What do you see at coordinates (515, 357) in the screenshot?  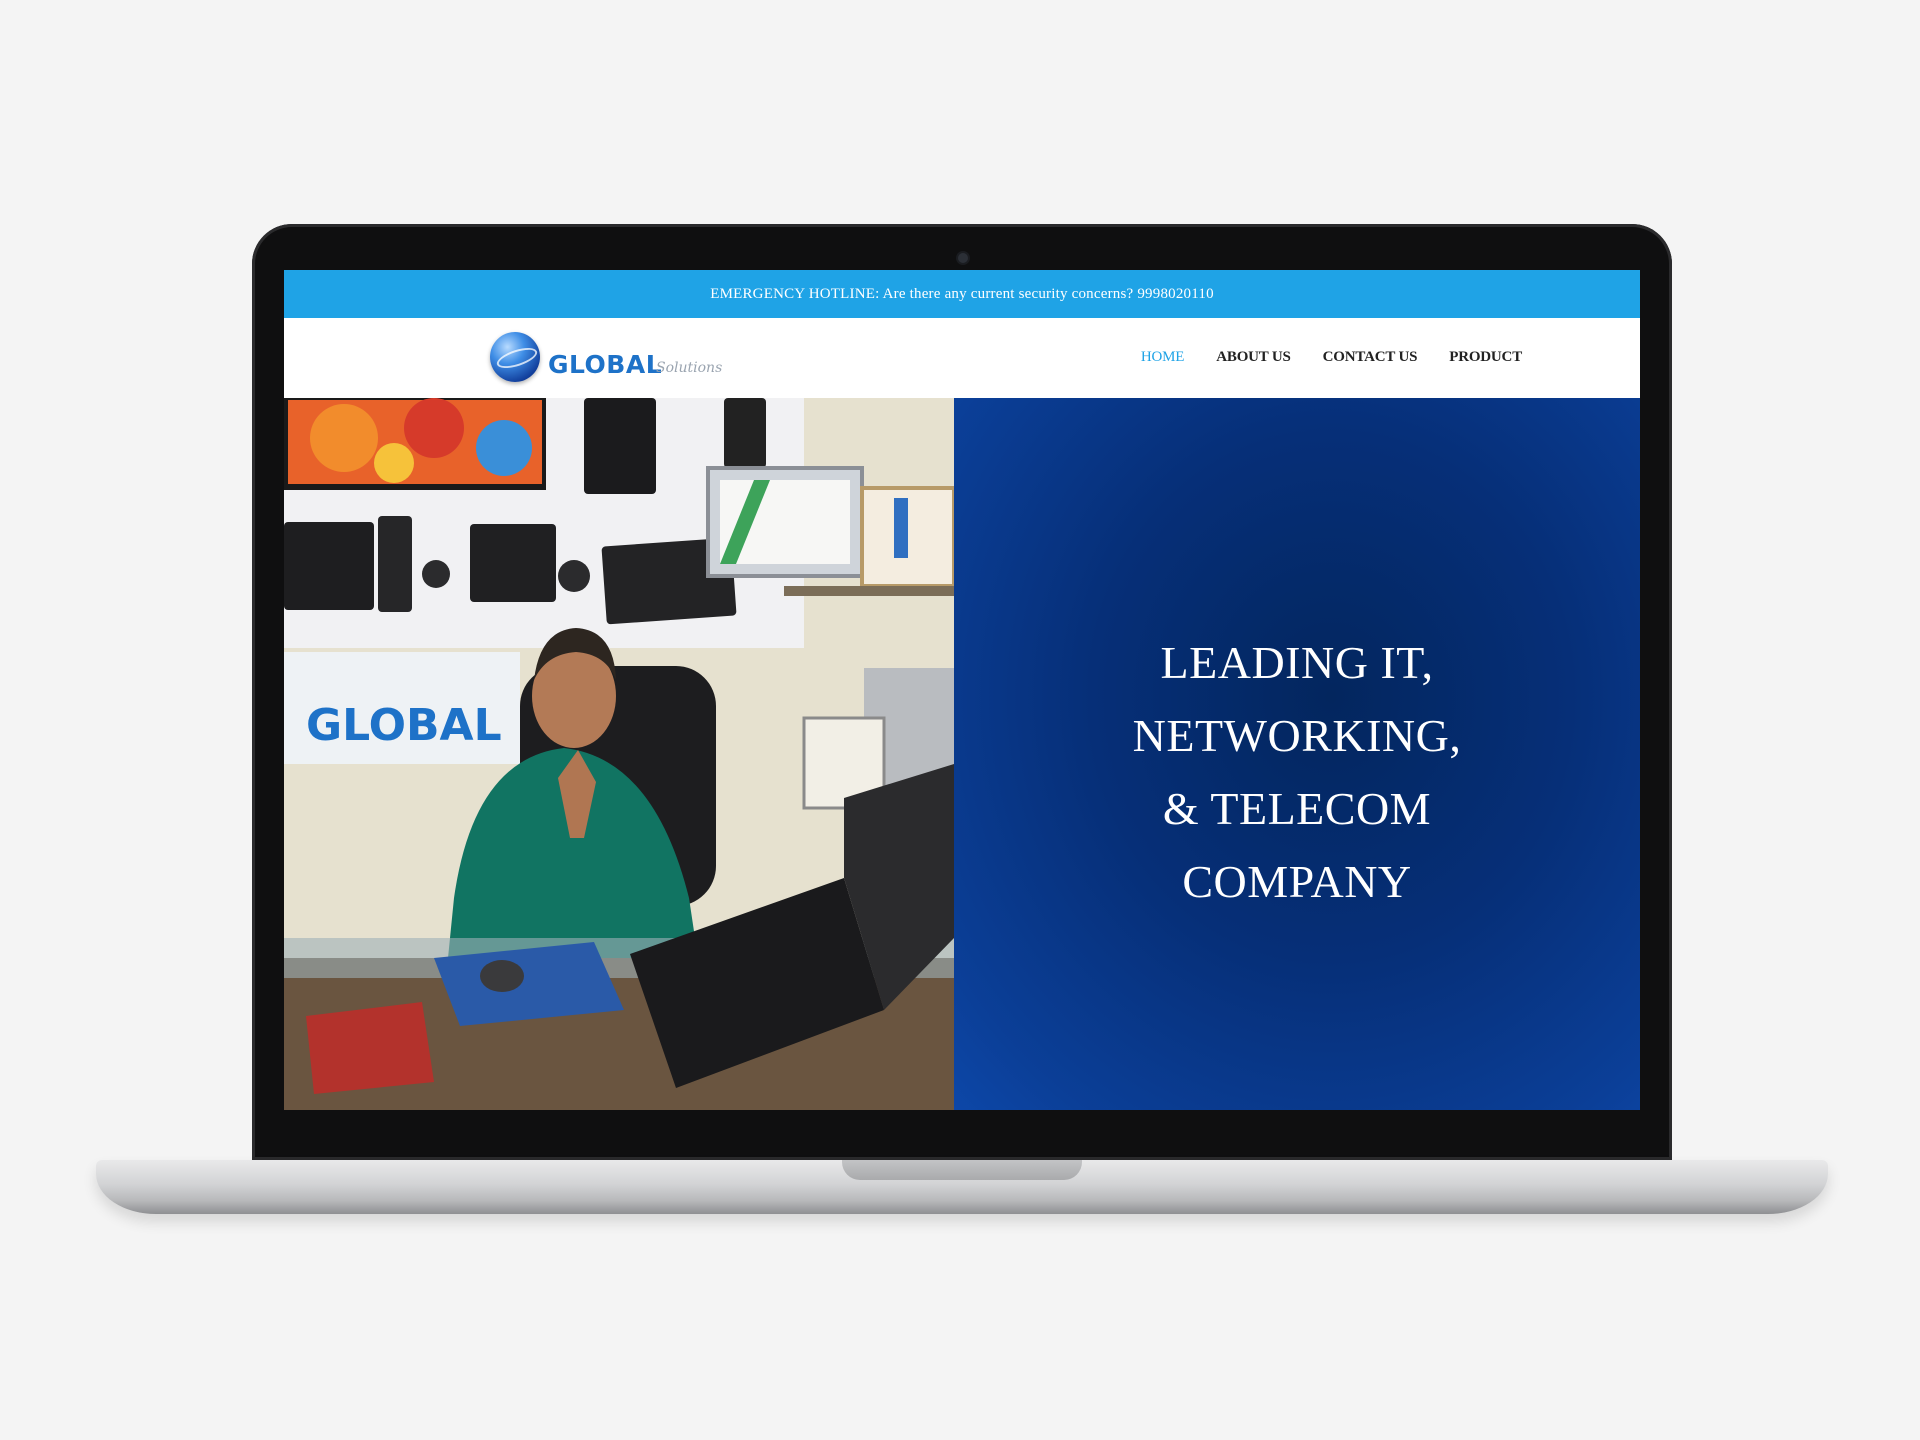 I see `globe-icon` at bounding box center [515, 357].